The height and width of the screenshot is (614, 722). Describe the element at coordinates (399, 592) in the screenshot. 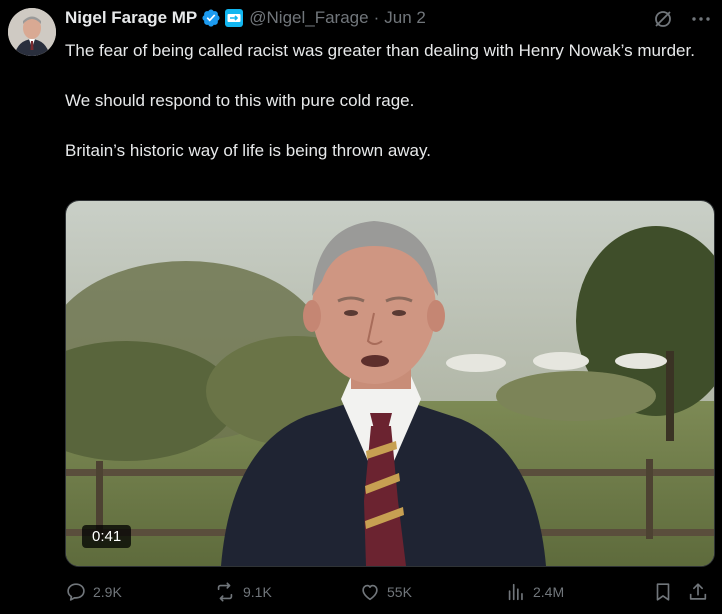

I see `like-count: 55K` at that location.